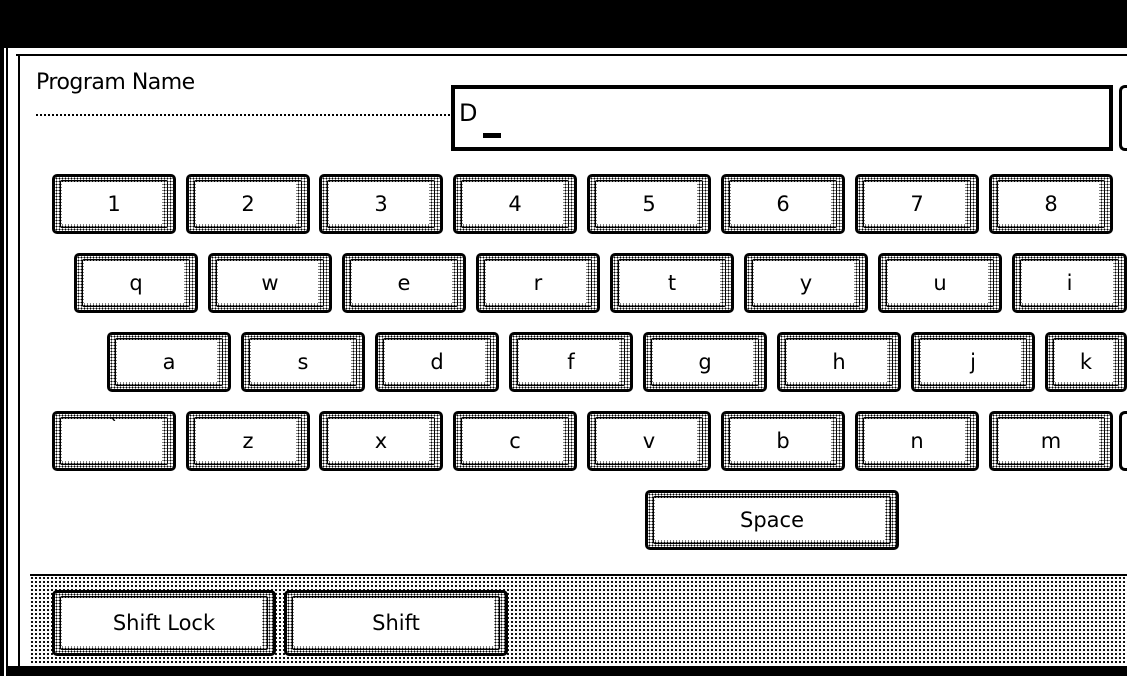 This screenshot has height=676, width=1127. I want to click on key-label: `, so click(114, 427).